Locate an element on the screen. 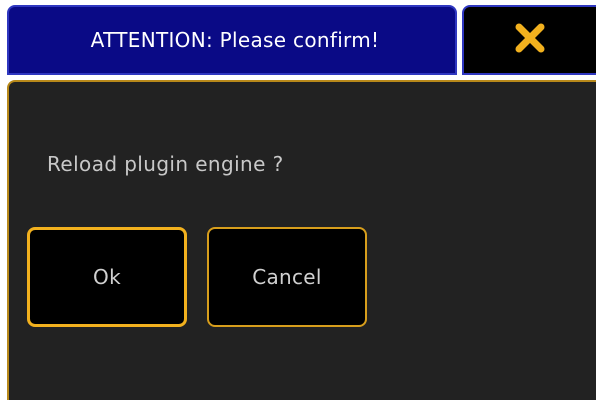 The height and width of the screenshot is (400, 596). ok-button: Ok is located at coordinates (107, 277).